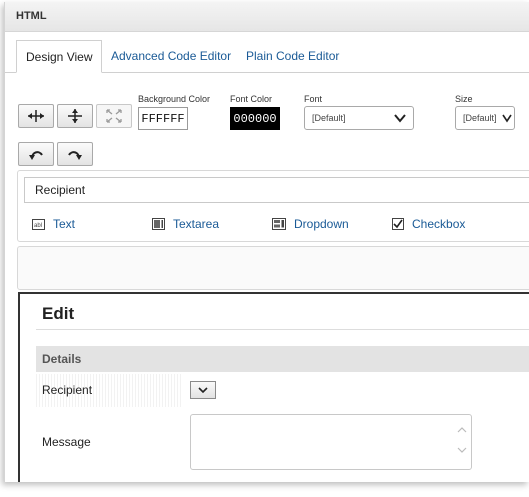 This screenshot has height=497, width=529. What do you see at coordinates (255, 118) in the screenshot?
I see `font-color-picker: 000000` at bounding box center [255, 118].